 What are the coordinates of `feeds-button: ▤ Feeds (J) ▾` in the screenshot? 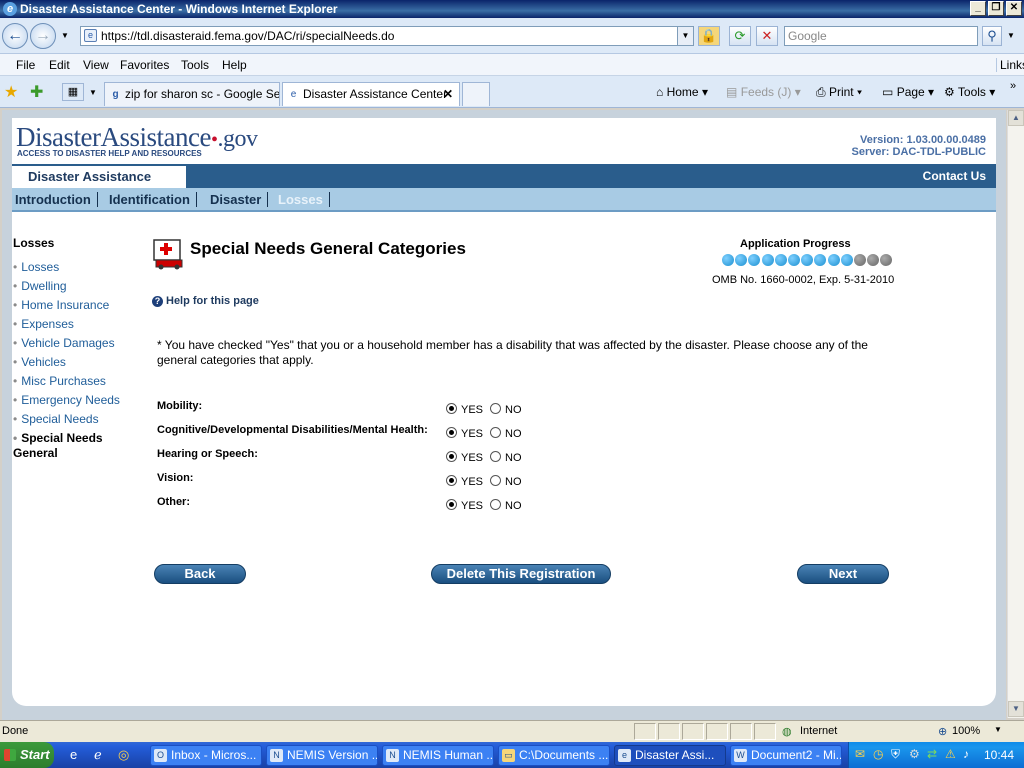 It's located at (763, 92).